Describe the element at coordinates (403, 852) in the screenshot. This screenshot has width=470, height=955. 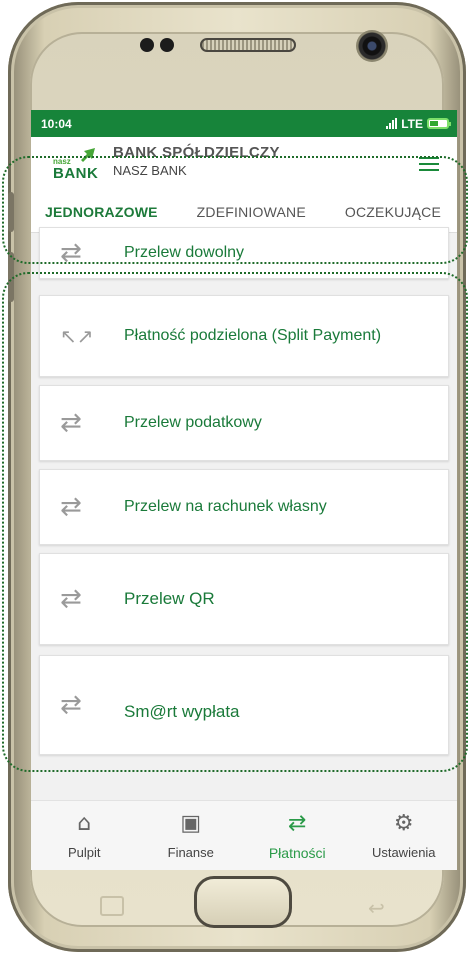
I see `nav-label: Ustawienia` at that location.